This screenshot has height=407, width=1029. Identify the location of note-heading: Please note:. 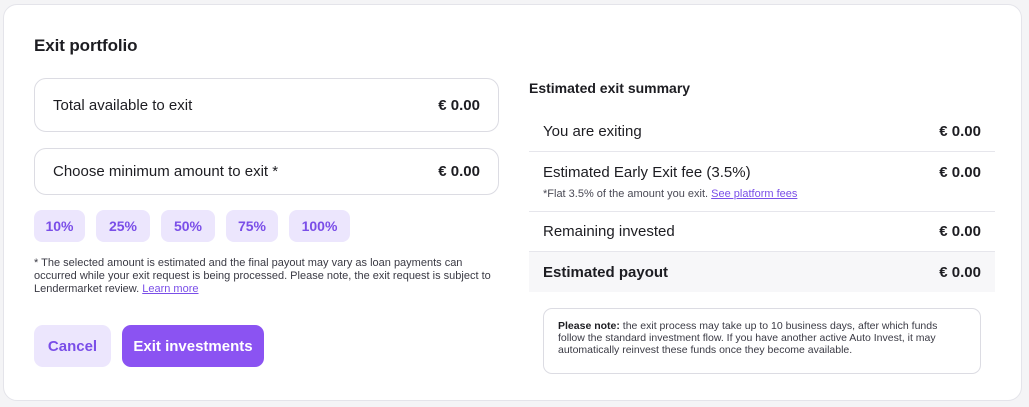
(589, 326).